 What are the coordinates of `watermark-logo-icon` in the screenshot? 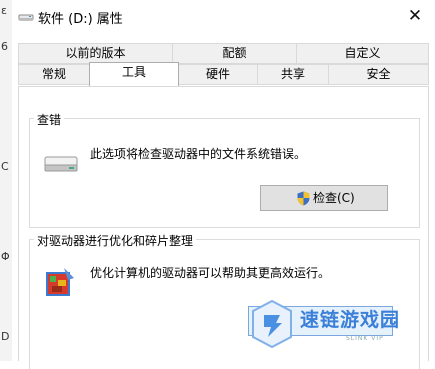 It's located at (272, 324).